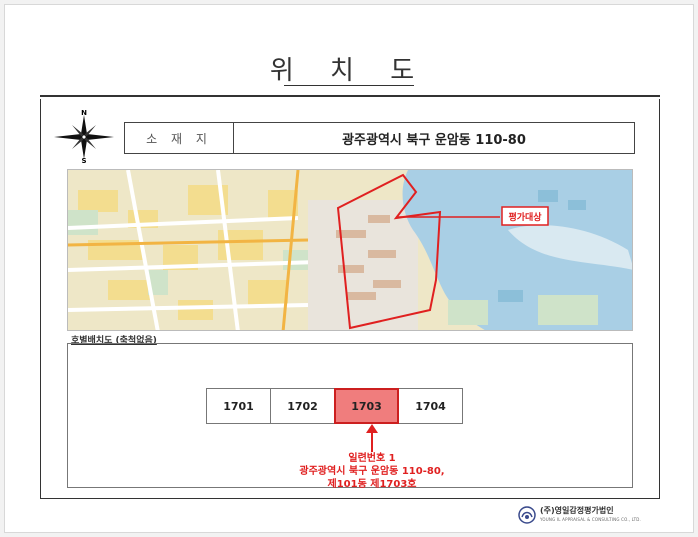 Image resolution: width=698 pixels, height=537 pixels. What do you see at coordinates (84, 136) in the screenshot?
I see `compass-icon: N S` at bounding box center [84, 136].